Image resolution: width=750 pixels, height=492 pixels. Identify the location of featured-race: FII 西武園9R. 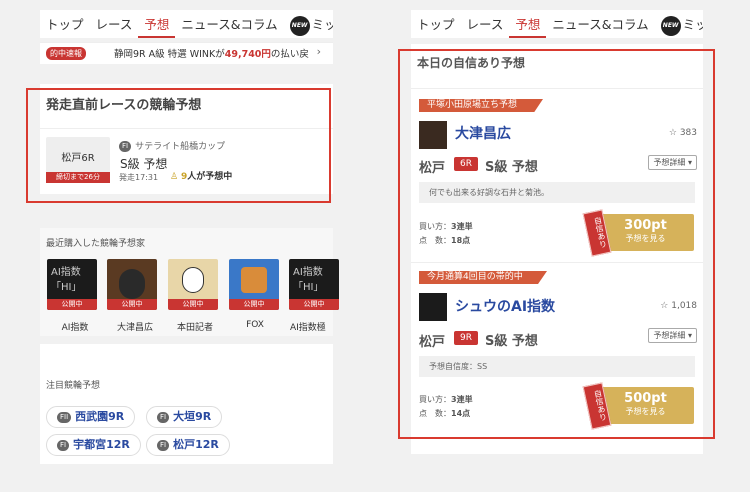
(91, 417).